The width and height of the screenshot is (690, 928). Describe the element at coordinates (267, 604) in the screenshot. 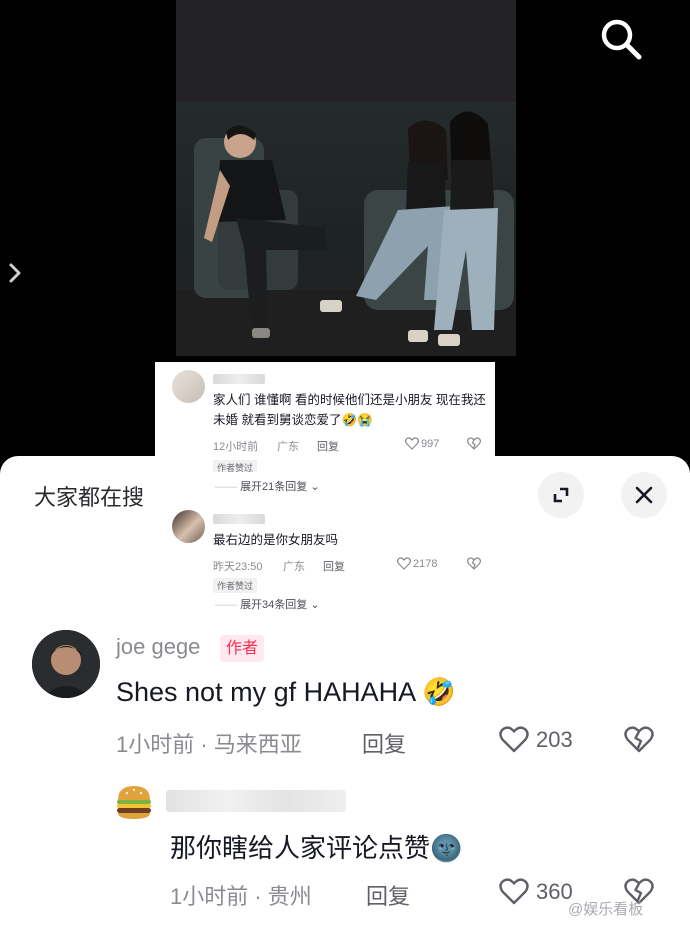

I see `expand-replies: —— 展开34条回复 ⌄` at that location.